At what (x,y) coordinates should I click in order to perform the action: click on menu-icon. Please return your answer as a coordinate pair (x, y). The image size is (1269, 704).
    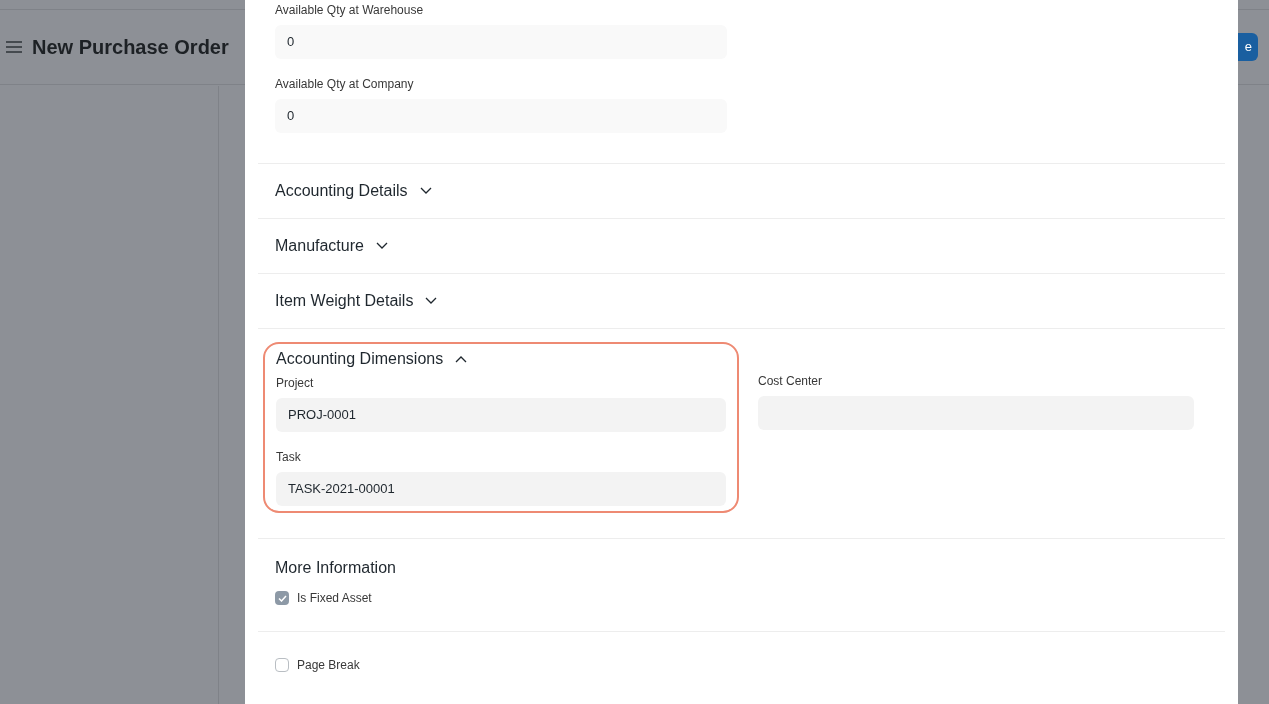
    Looking at the image, I should click on (14, 47).